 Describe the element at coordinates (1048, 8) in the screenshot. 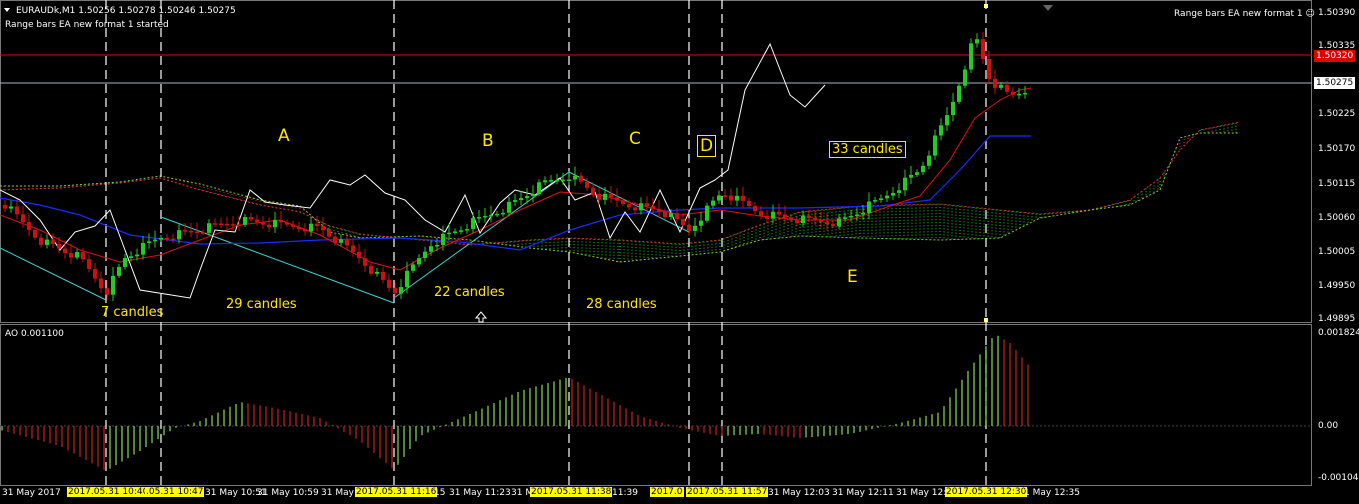

I see `scroll-marker-icon` at that location.